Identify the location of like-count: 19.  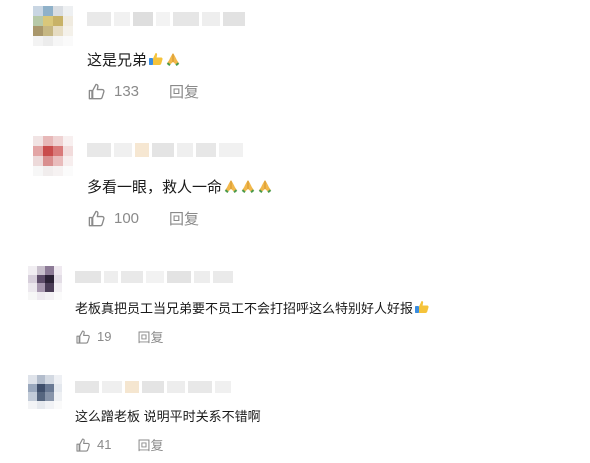
(104, 336).